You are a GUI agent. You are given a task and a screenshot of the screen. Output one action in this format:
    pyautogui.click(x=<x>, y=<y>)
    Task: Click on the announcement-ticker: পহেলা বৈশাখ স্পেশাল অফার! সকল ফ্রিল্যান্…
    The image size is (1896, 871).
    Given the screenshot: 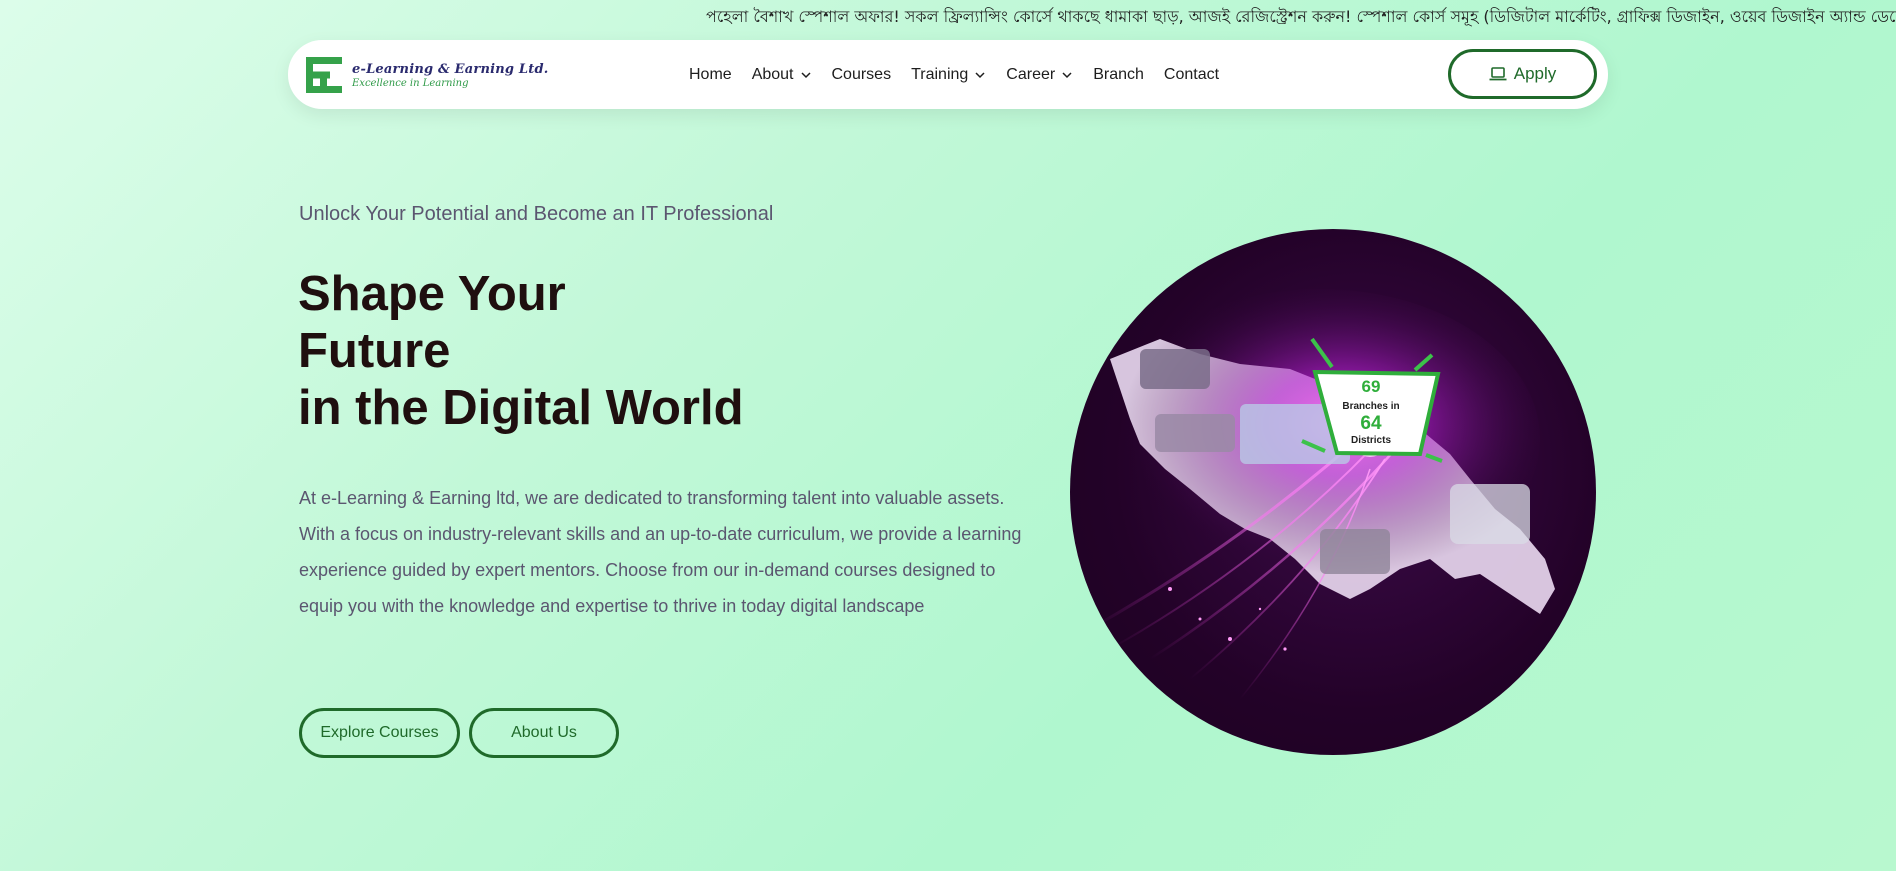 What is the action you would take?
    pyautogui.click(x=948, y=16)
    